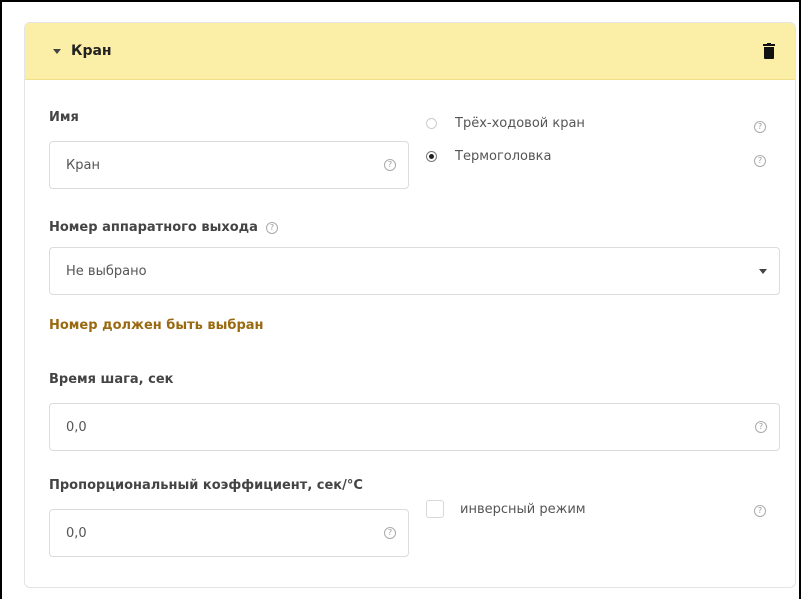 The width and height of the screenshot is (801, 599). I want to click on inverse-mode-checkbox-row: инверсный режим, so click(506, 509).